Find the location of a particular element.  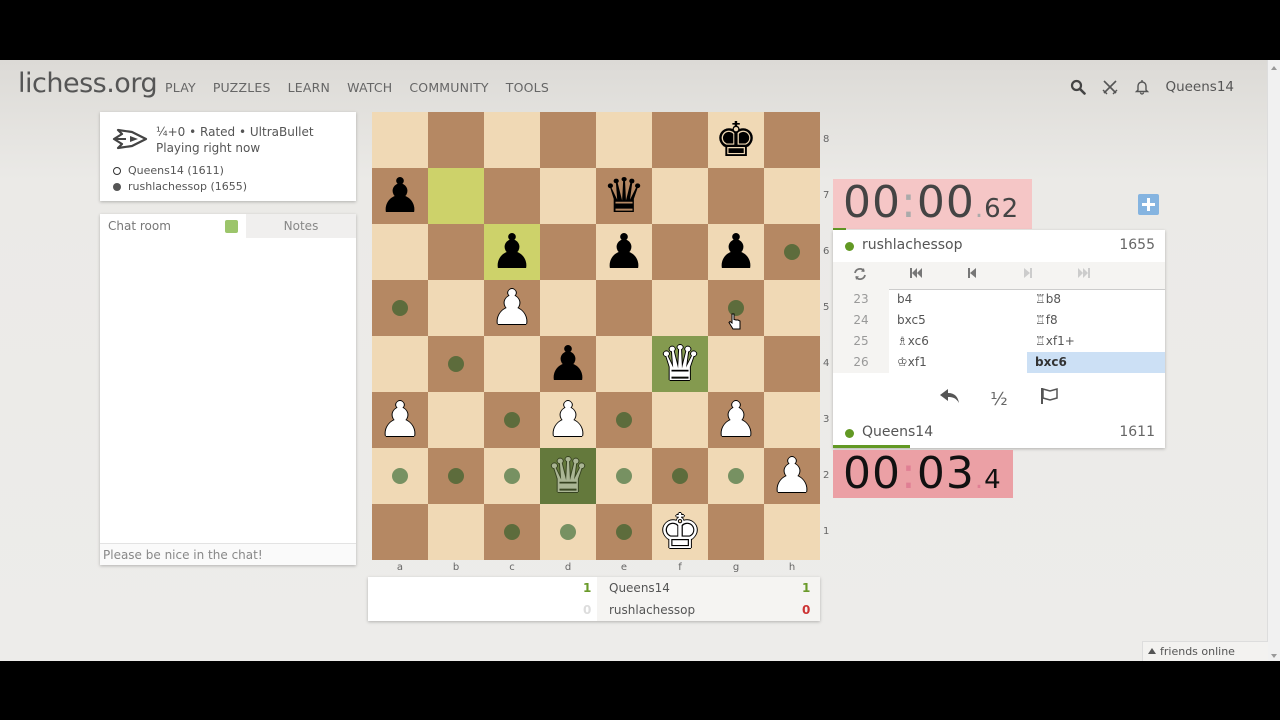

black-king-icon: ♚ is located at coordinates (736, 140).